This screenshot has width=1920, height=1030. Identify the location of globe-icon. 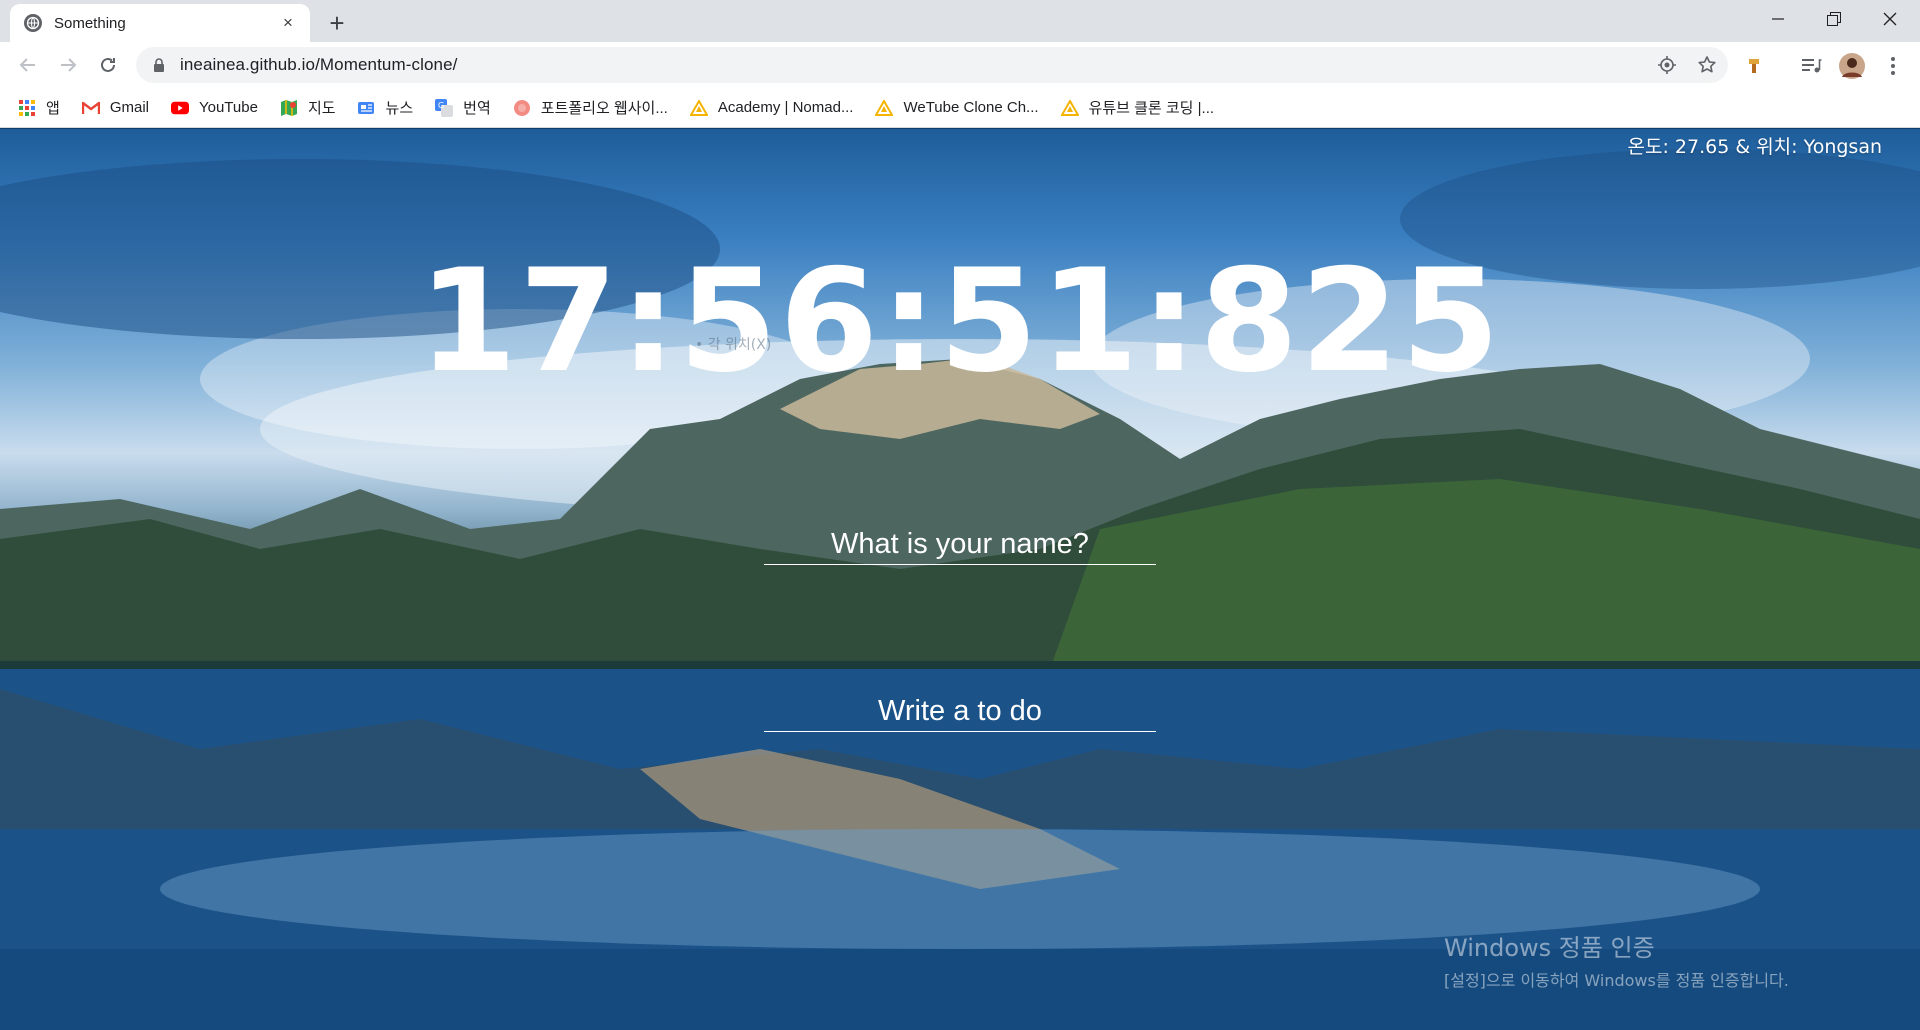
(33, 23).